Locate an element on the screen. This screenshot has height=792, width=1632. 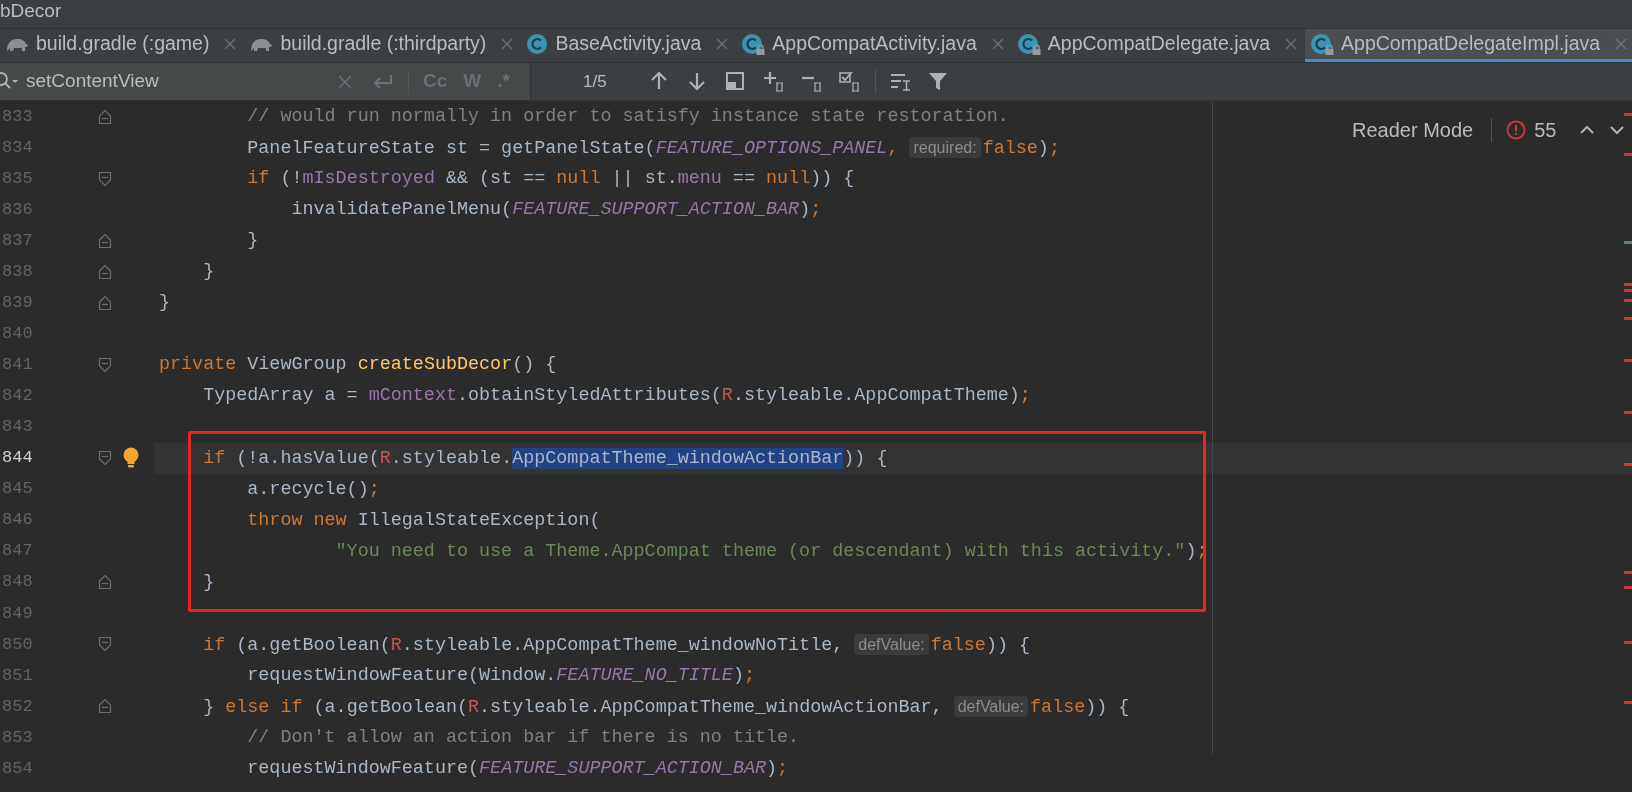
line-number: 840 is located at coordinates (17, 334).